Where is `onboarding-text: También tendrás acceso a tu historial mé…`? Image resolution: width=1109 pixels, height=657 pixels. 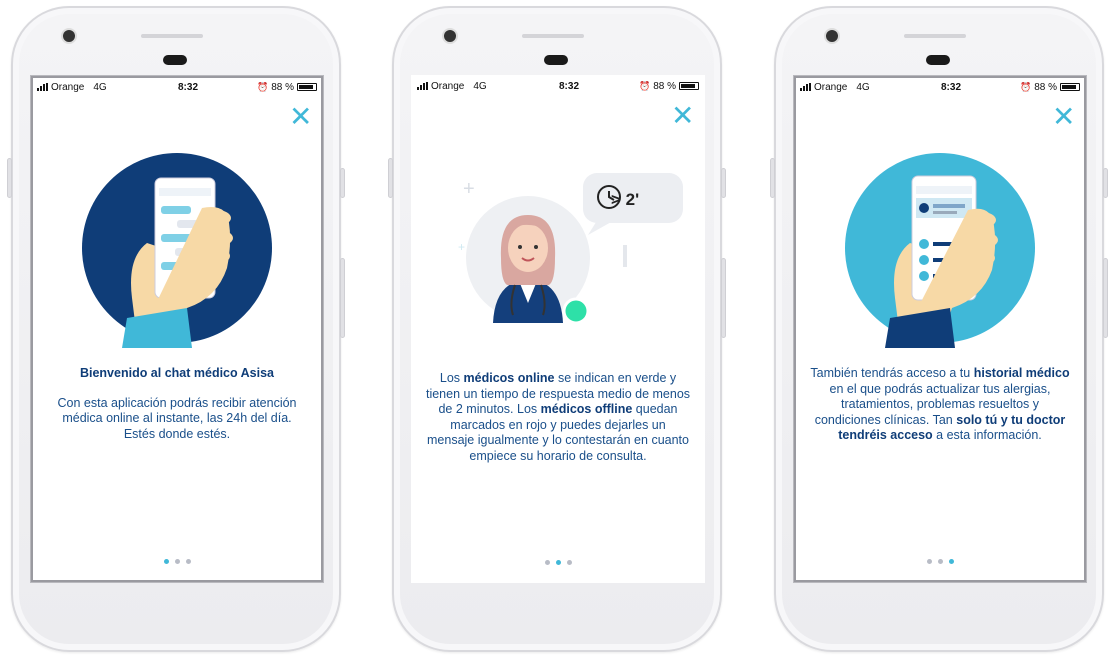
onboarding-text: También tendrás acceso a tu historial mé… is located at coordinates (940, 405).